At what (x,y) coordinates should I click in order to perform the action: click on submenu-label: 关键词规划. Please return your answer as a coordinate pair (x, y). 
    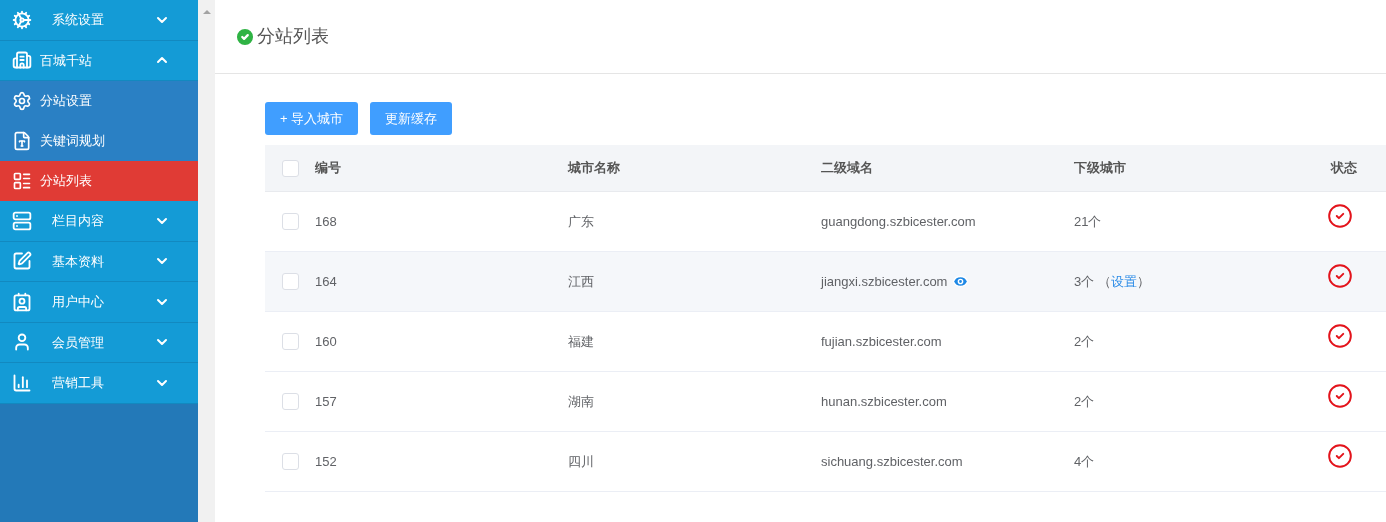
    Looking at the image, I should click on (72, 141).